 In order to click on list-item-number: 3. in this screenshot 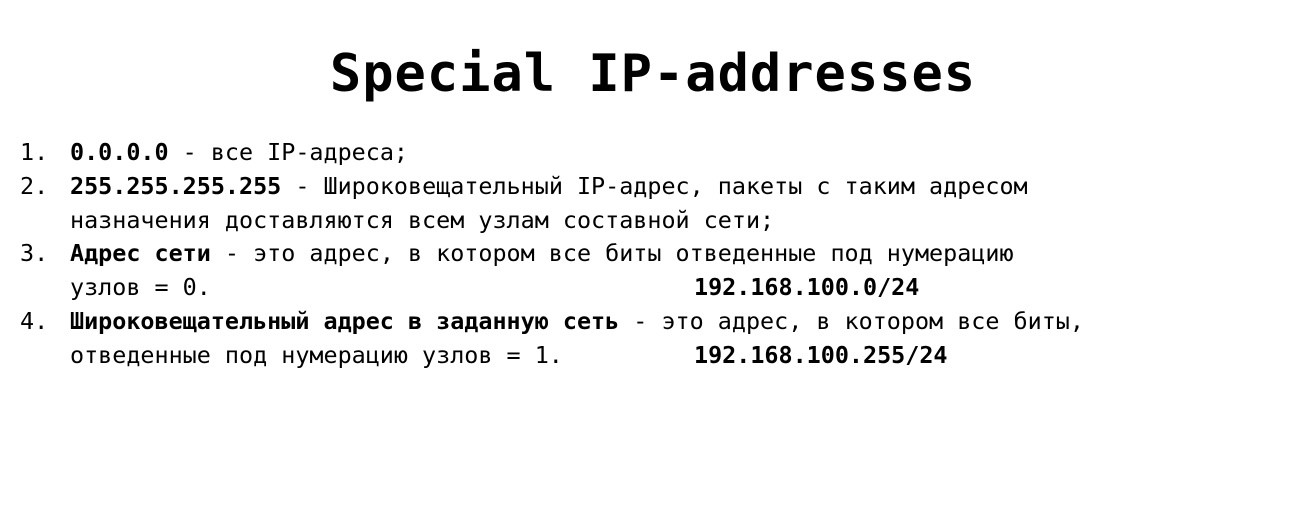, I will do `click(34, 253)`.